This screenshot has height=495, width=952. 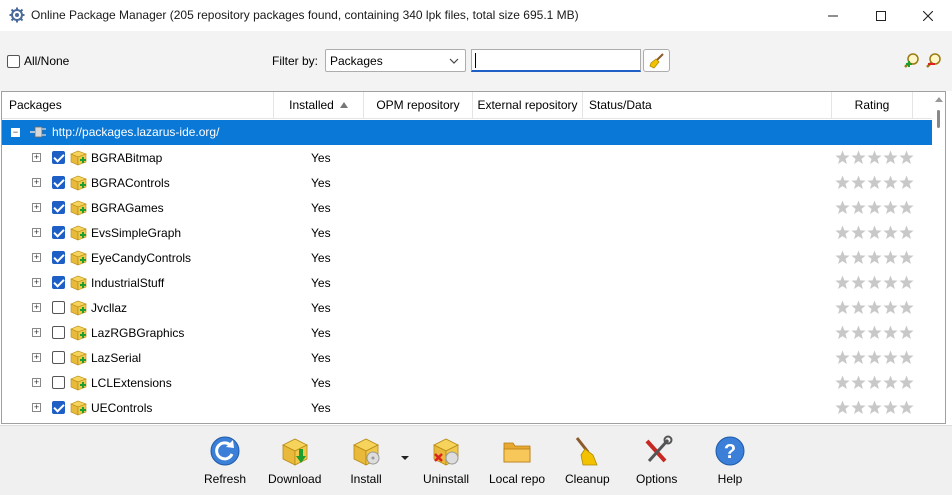 I want to click on column-header-rating: Rating, so click(x=872, y=105).